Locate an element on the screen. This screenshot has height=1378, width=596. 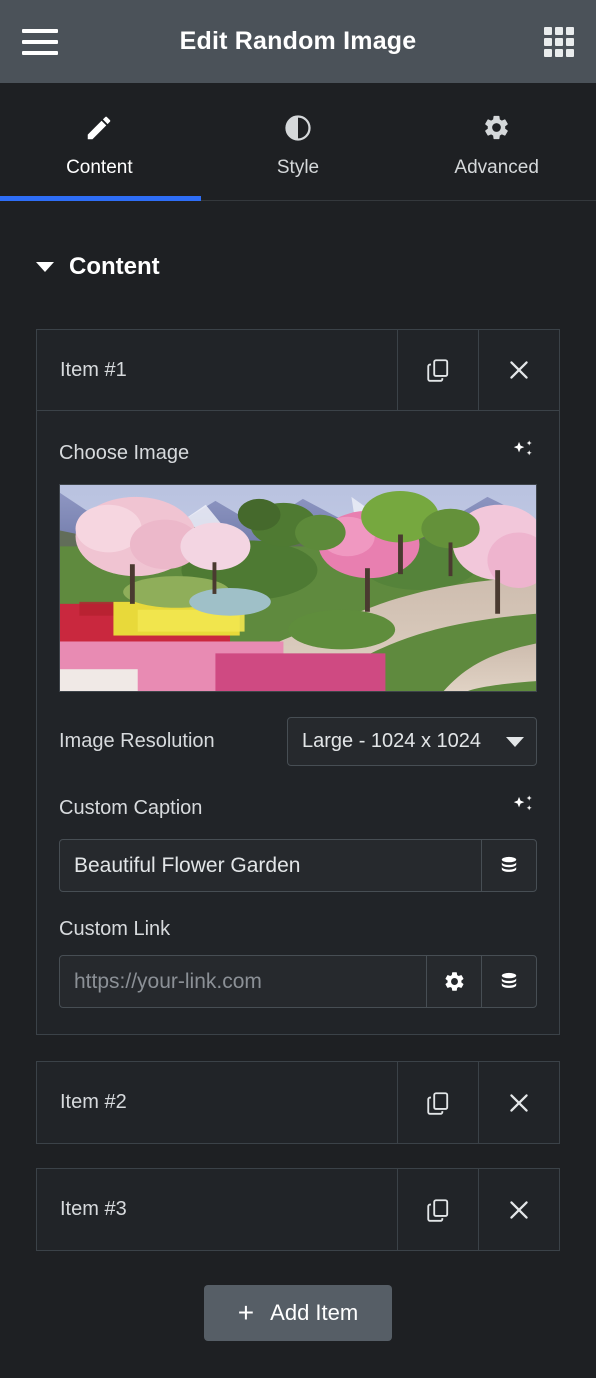
tab-style: Style is located at coordinates (298, 142).